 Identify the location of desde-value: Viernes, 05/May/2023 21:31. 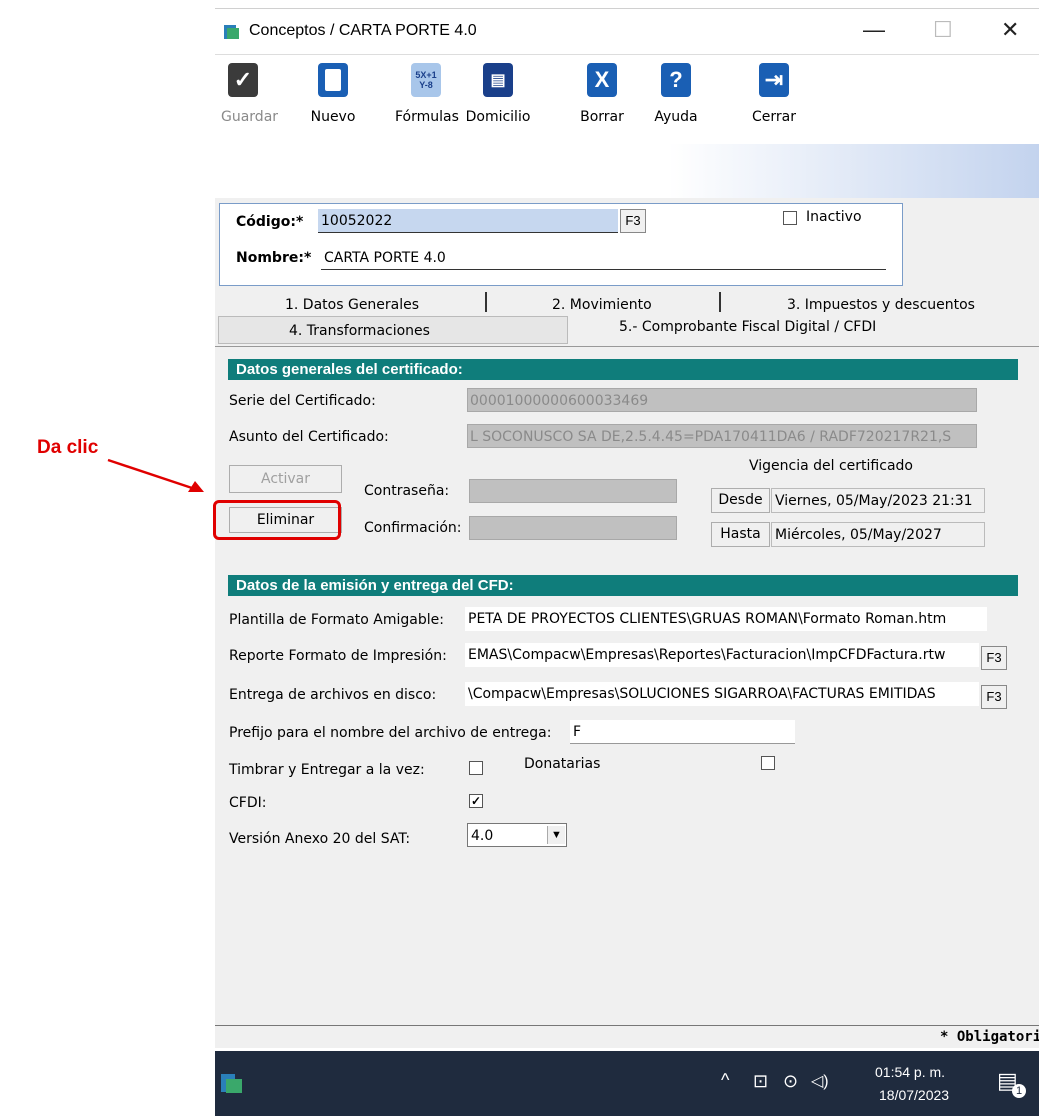
(878, 500).